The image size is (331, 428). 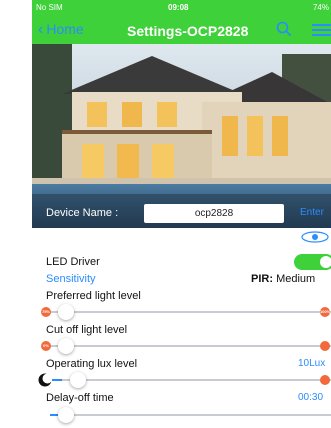 What do you see at coordinates (46, 312) in the screenshot?
I see `sun-min-icon: 75%` at bounding box center [46, 312].